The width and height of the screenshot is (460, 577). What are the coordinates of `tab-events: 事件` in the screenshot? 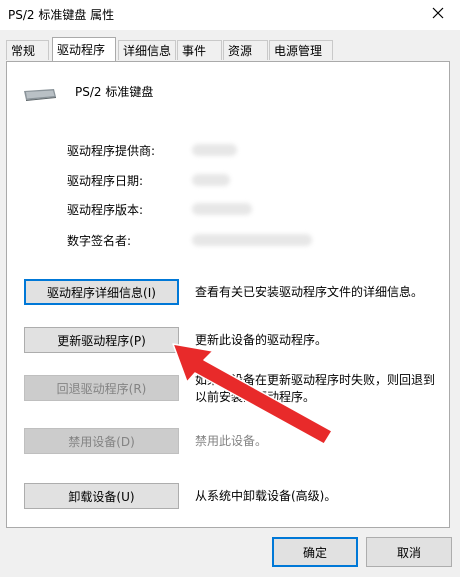 It's located at (199, 50).